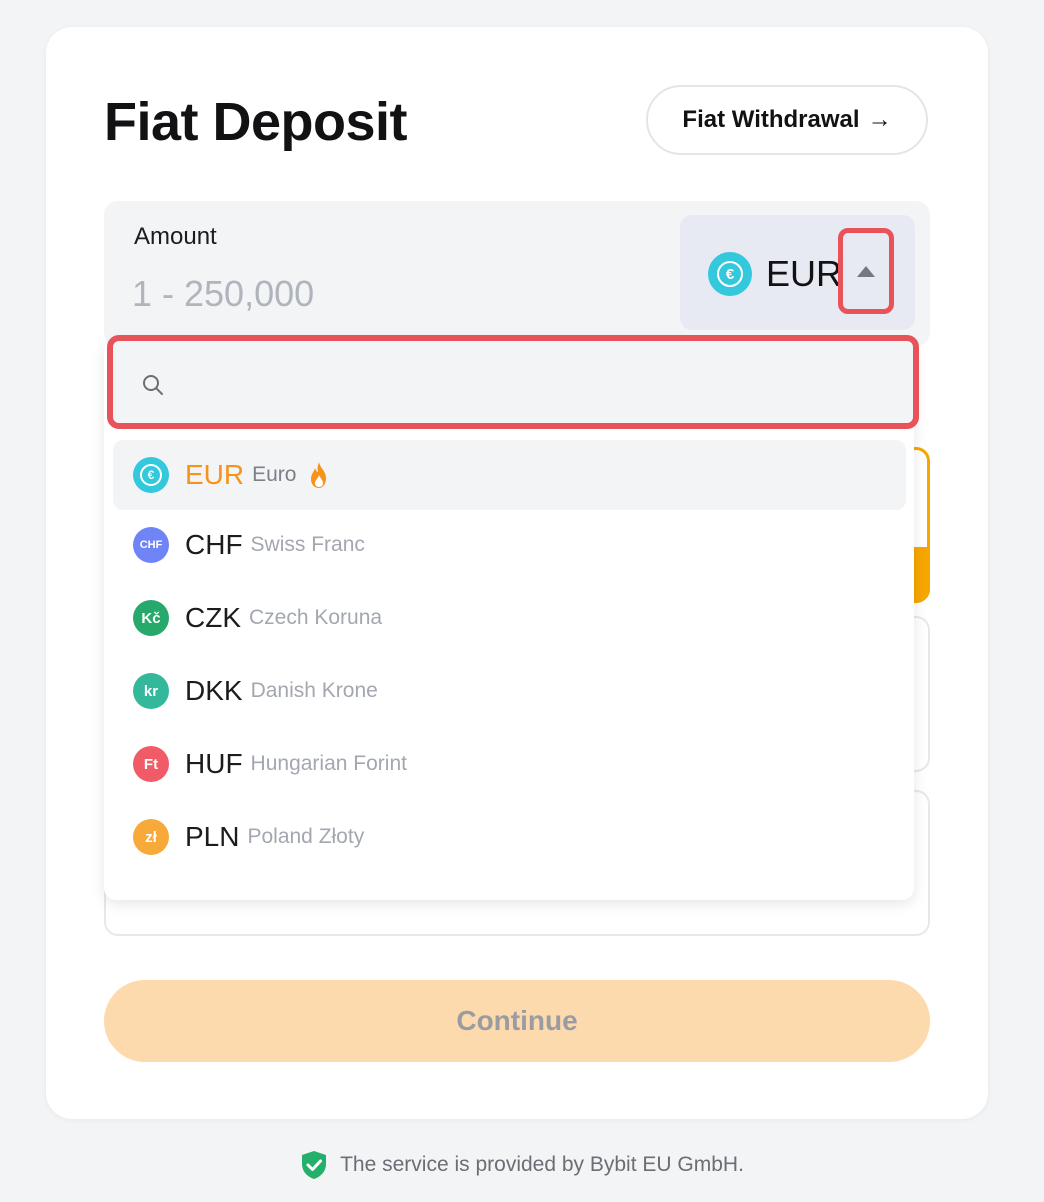 The image size is (1044, 1202). What do you see at coordinates (509, 618) in the screenshot?
I see `currency-option-czk: Kč CZK Czech Koruna` at bounding box center [509, 618].